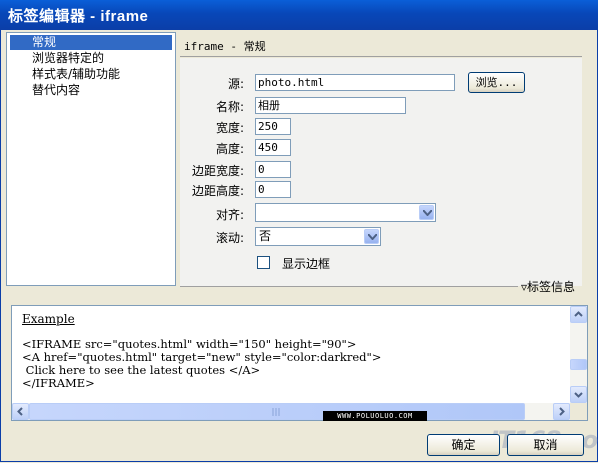  What do you see at coordinates (217, 191) in the screenshot?
I see `margin-height-label: 边距高度:` at bounding box center [217, 191].